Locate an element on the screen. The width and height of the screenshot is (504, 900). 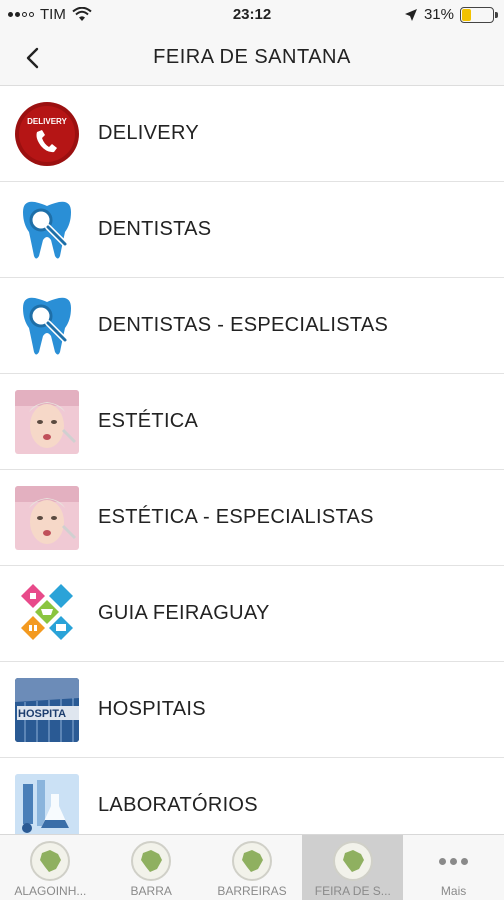
status-right: 31% is located at coordinates (451, 14).